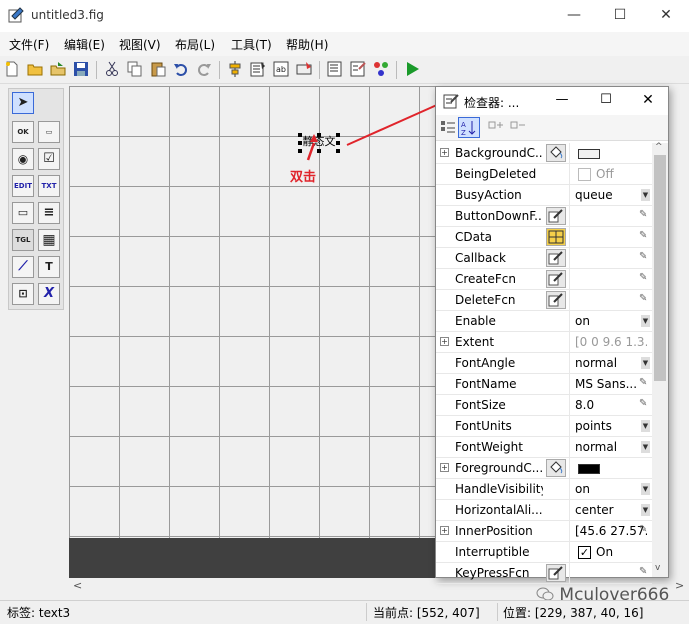 This screenshot has width=689, height=624. Describe the element at coordinates (648, 101) in the screenshot. I see `inspector-close-button: ✕` at that location.